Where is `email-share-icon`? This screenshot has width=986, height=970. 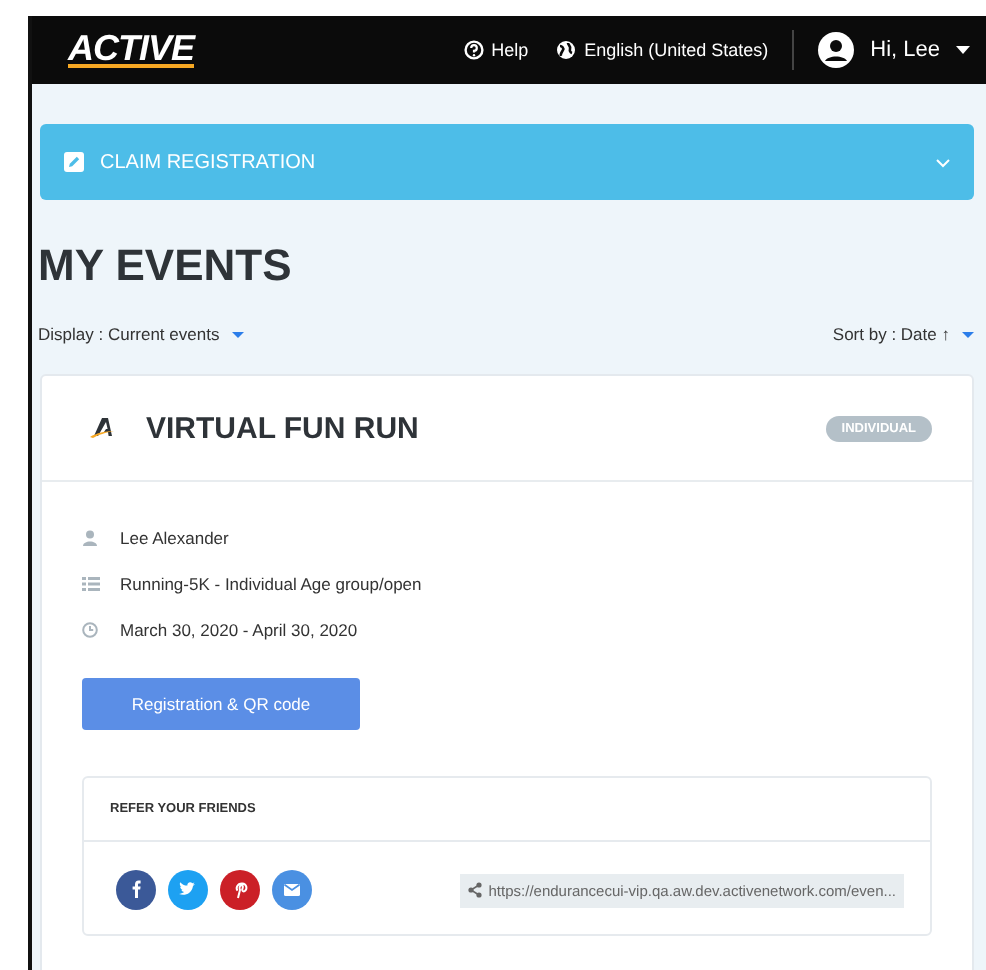 email-share-icon is located at coordinates (292, 890).